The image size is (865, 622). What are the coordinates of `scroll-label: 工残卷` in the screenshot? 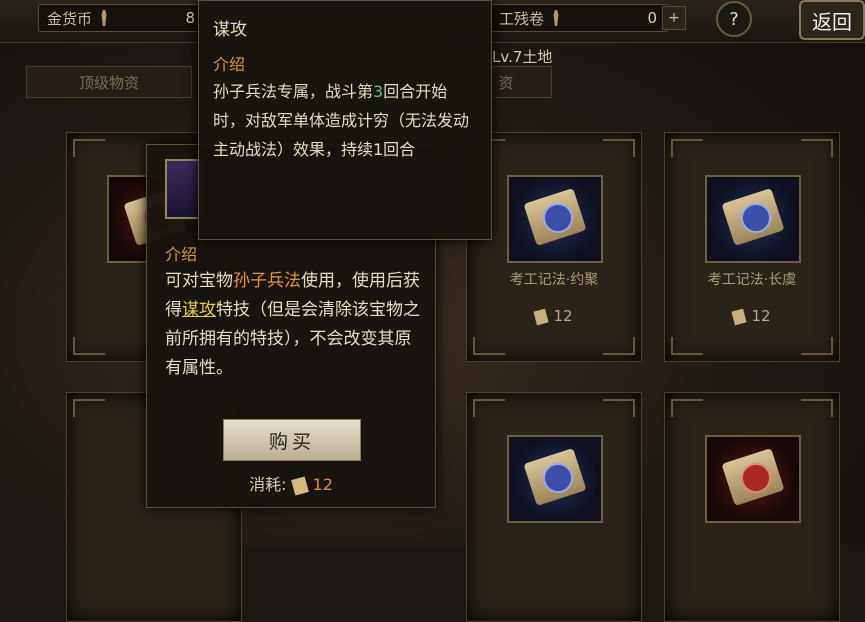 It's located at (522, 18).